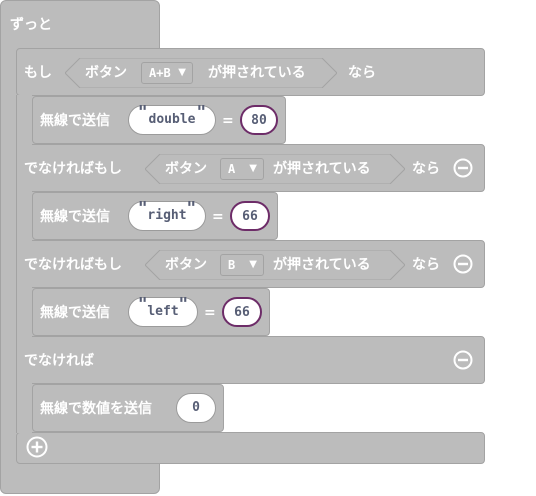  I want to click on name-string-field: " right ", so click(167, 214).